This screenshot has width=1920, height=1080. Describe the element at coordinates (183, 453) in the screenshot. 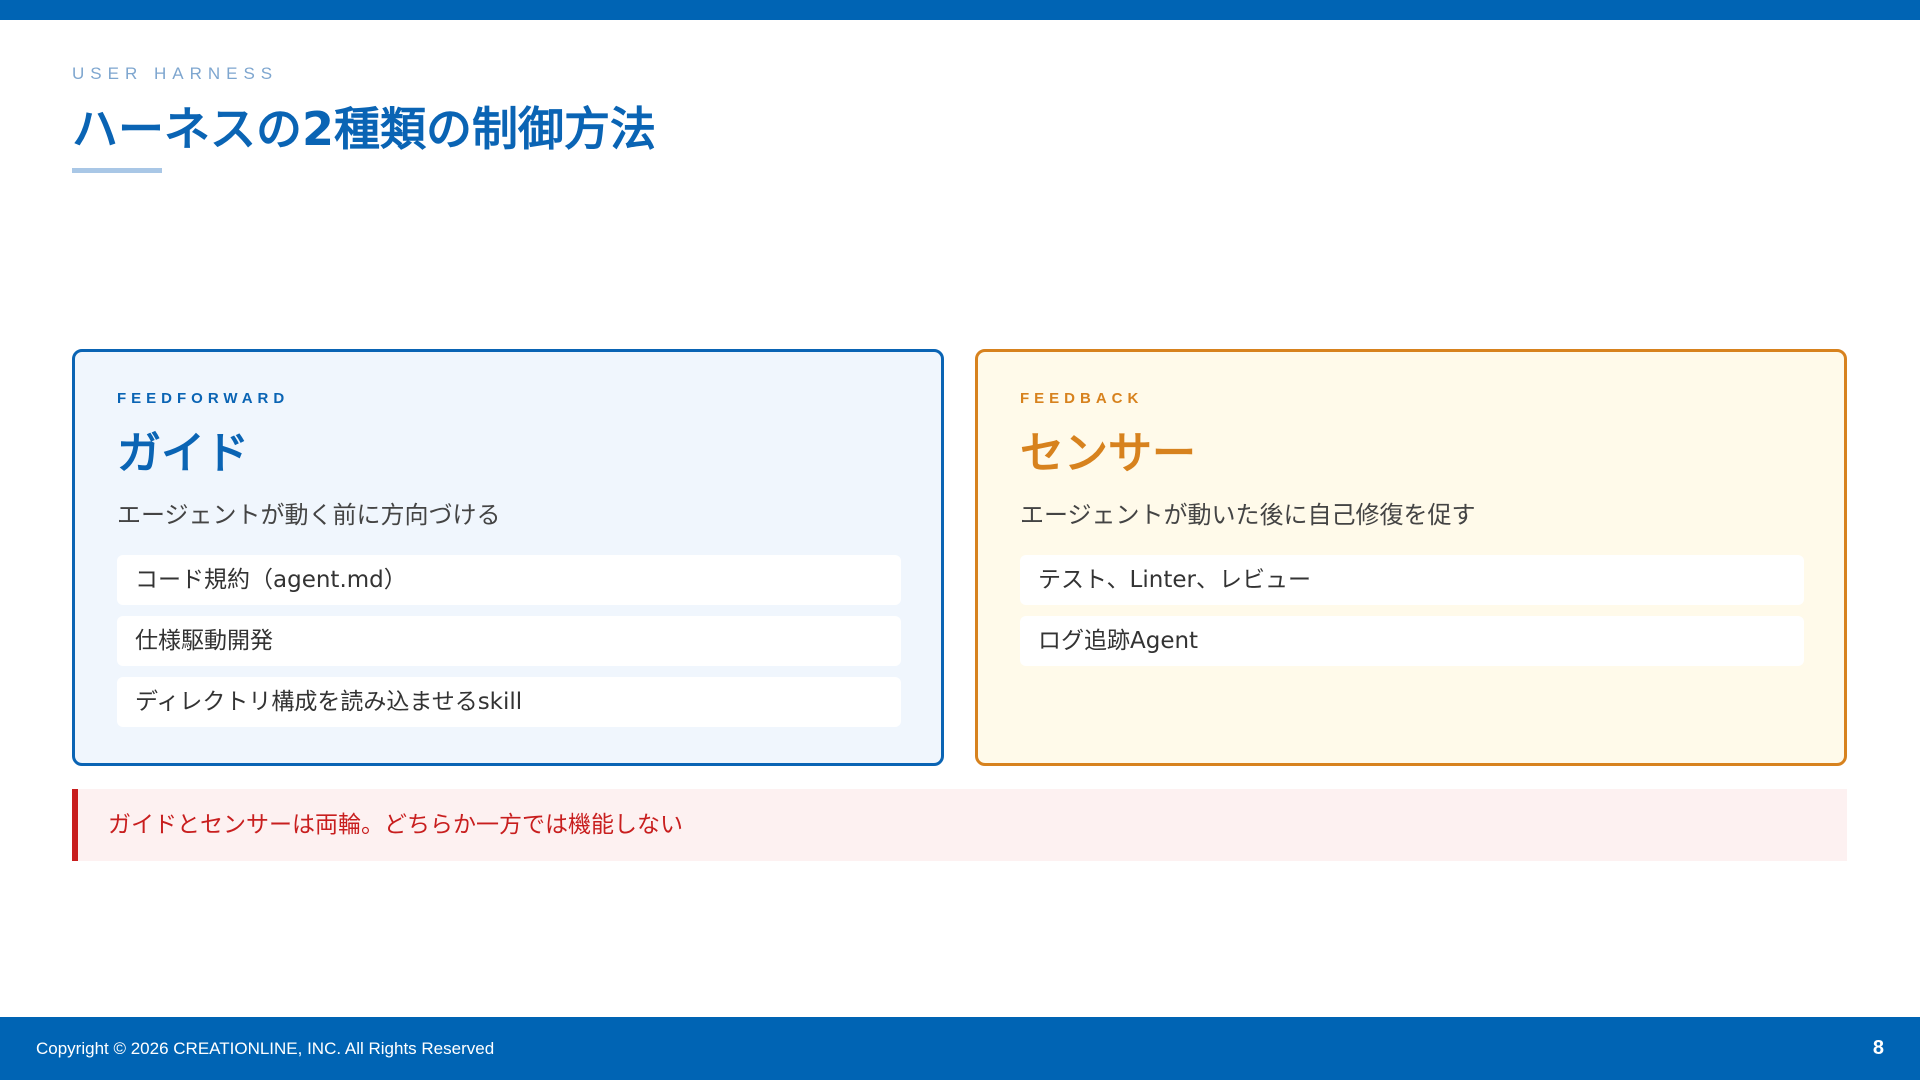

I see `feedforward-title: ガイド` at that location.